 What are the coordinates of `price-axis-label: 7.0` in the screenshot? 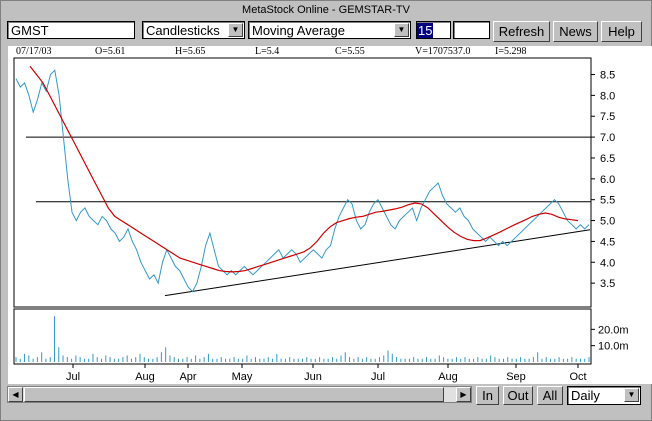 It's located at (607, 138).